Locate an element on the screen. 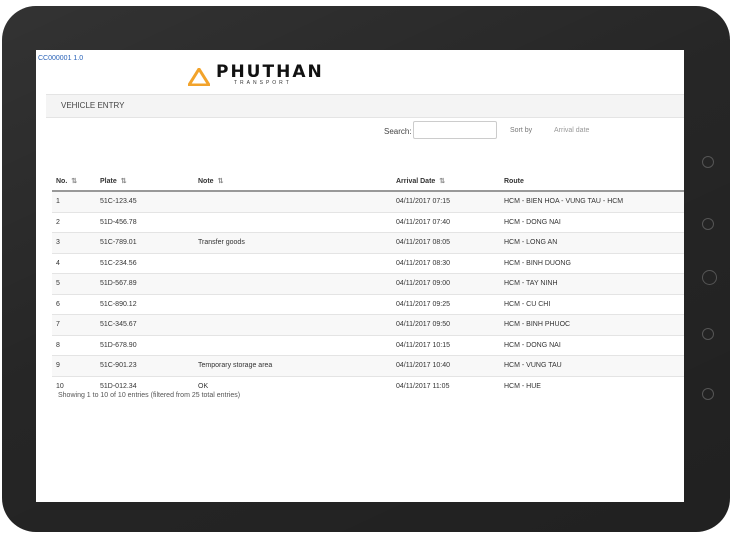 The width and height of the screenshot is (733, 534). cell-route: HCM - VUNG TAU is located at coordinates (592, 365).